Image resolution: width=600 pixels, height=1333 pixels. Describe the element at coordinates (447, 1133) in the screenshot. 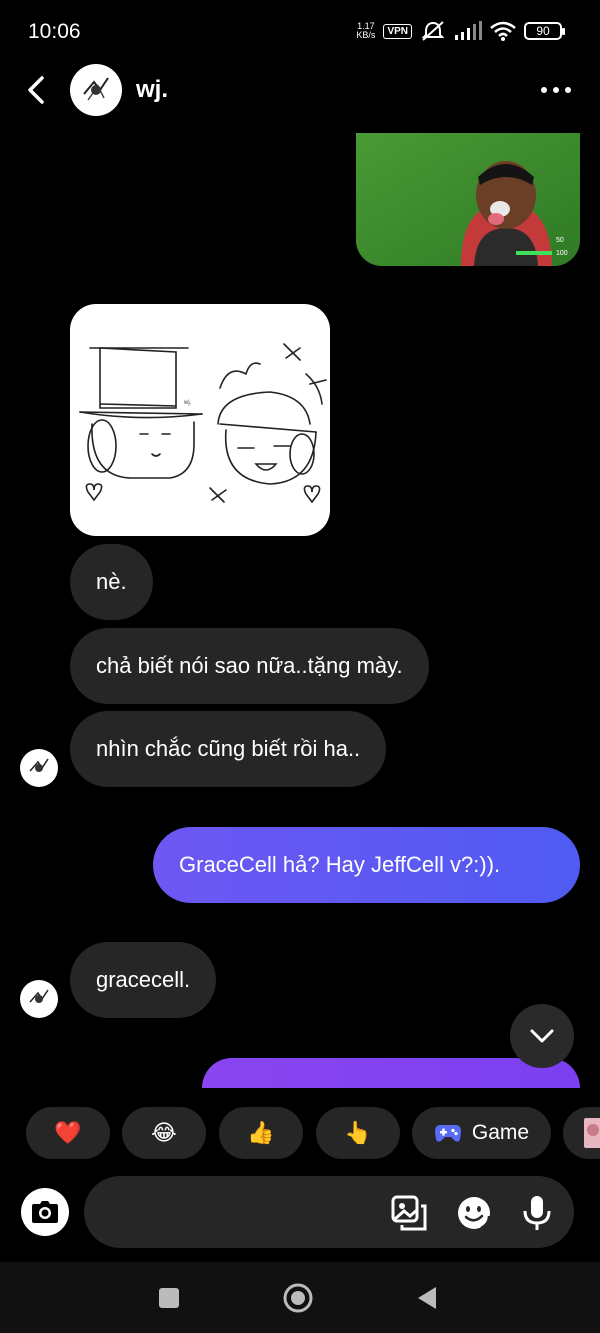

I see `gamepad-icon` at that location.